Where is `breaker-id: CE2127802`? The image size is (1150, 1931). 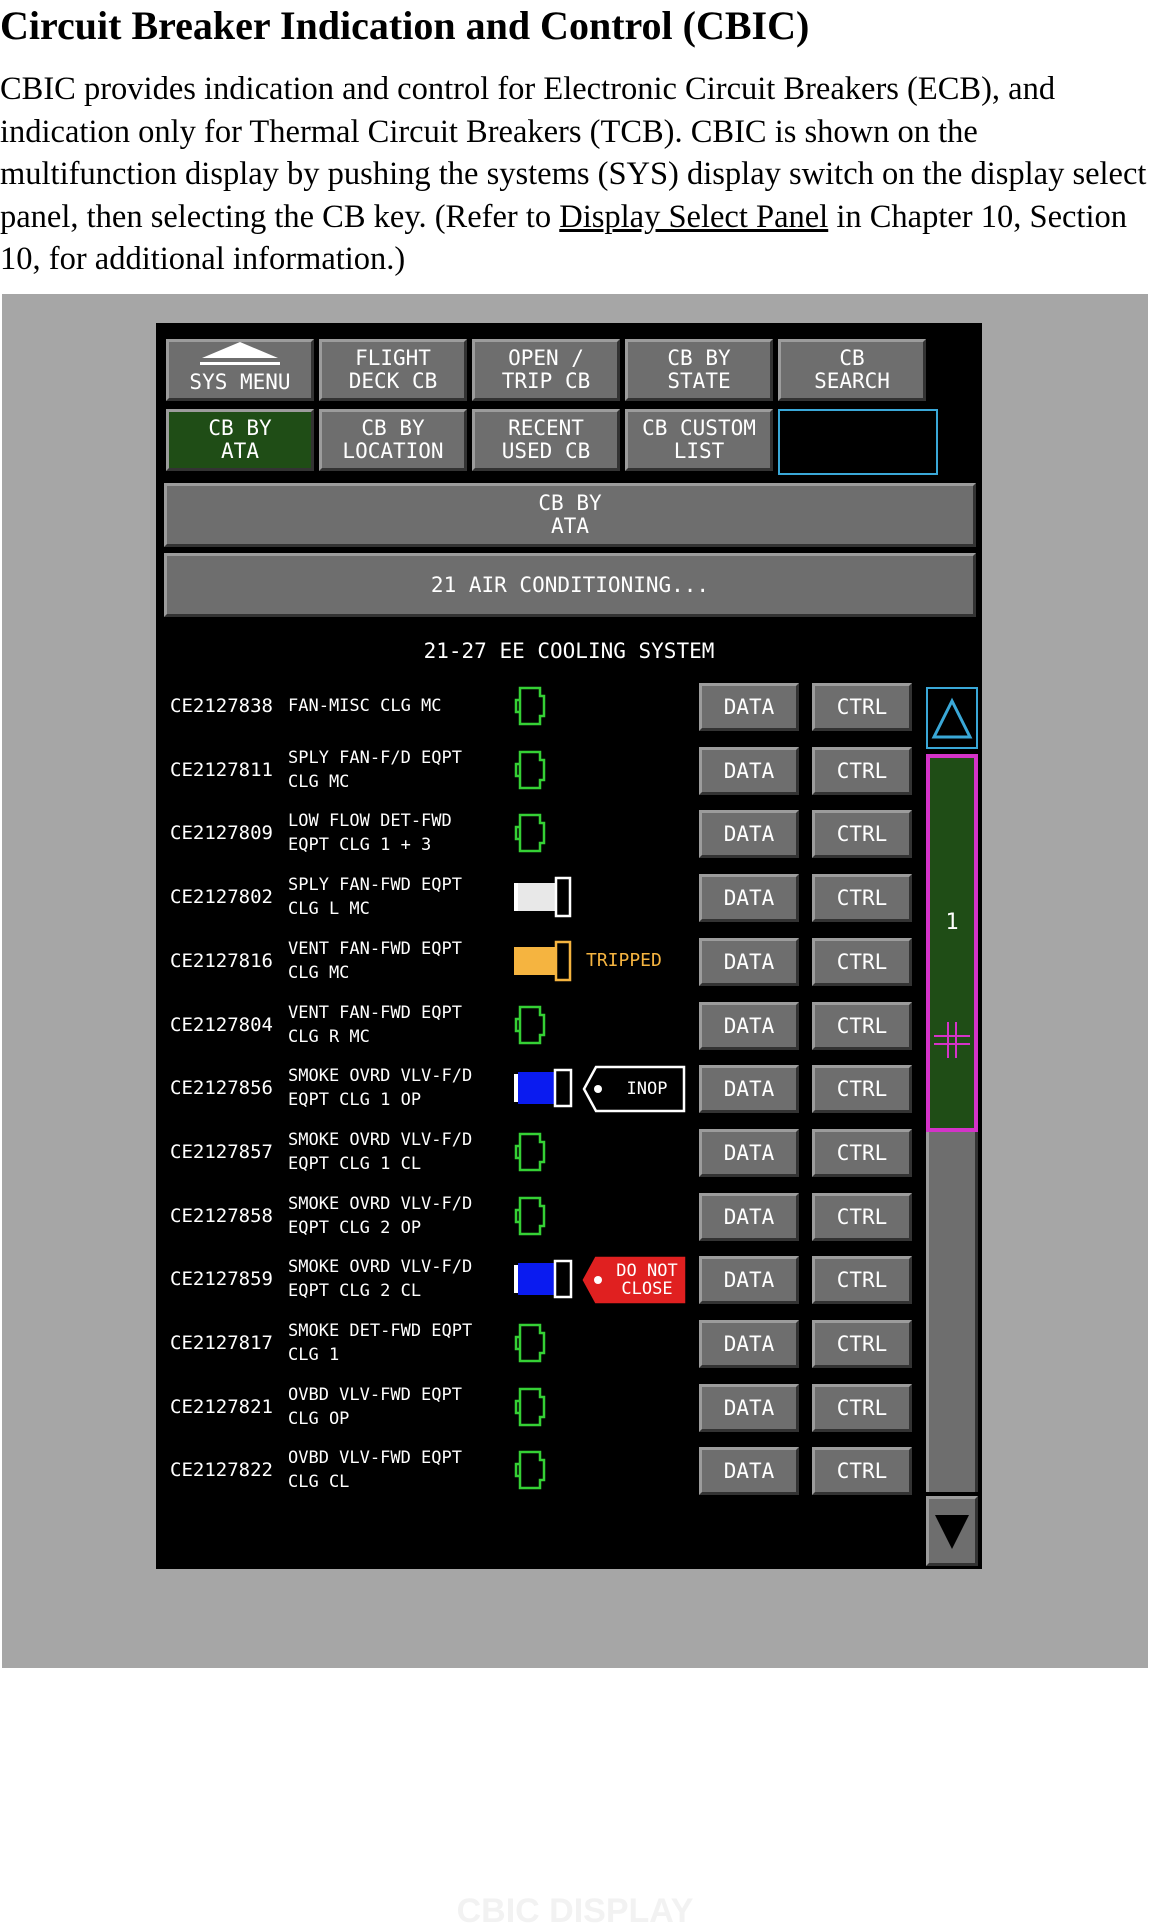 breaker-id: CE2127802 is located at coordinates (221, 897).